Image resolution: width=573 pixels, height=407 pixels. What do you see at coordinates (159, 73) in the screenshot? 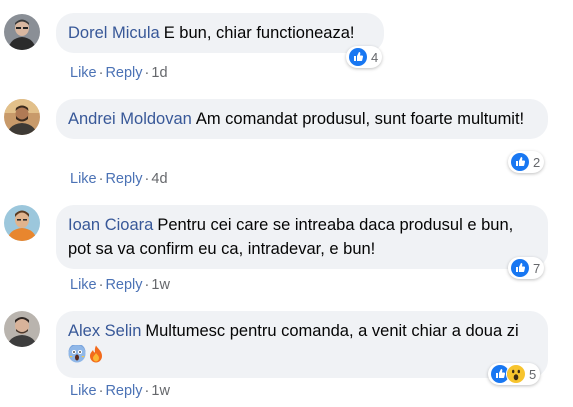
I see `comment-timestamp: 1d` at bounding box center [159, 73].